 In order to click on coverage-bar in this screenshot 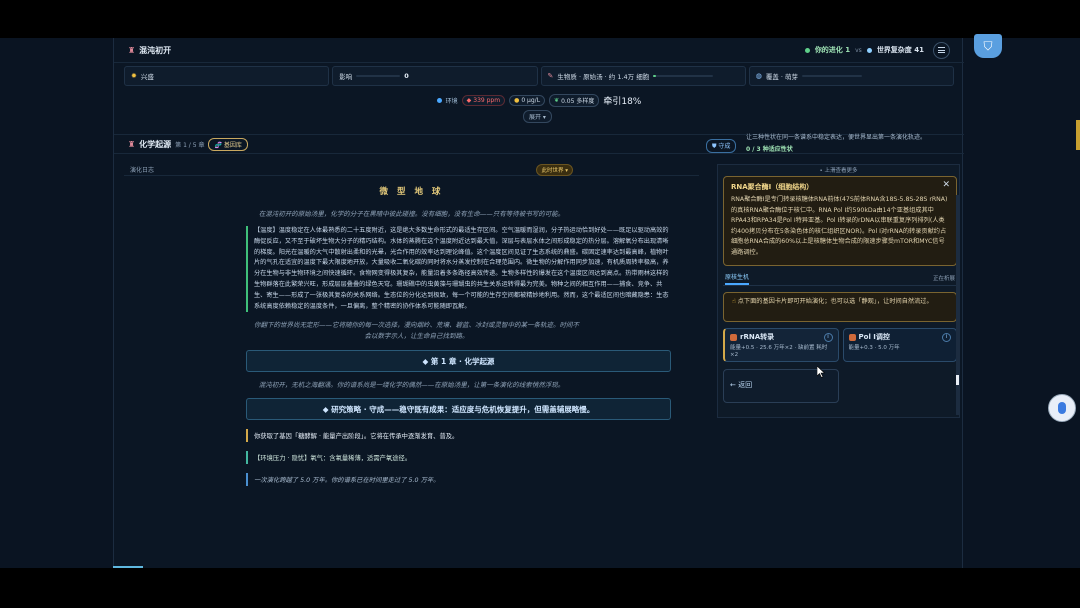, I will do `click(832, 76)`.